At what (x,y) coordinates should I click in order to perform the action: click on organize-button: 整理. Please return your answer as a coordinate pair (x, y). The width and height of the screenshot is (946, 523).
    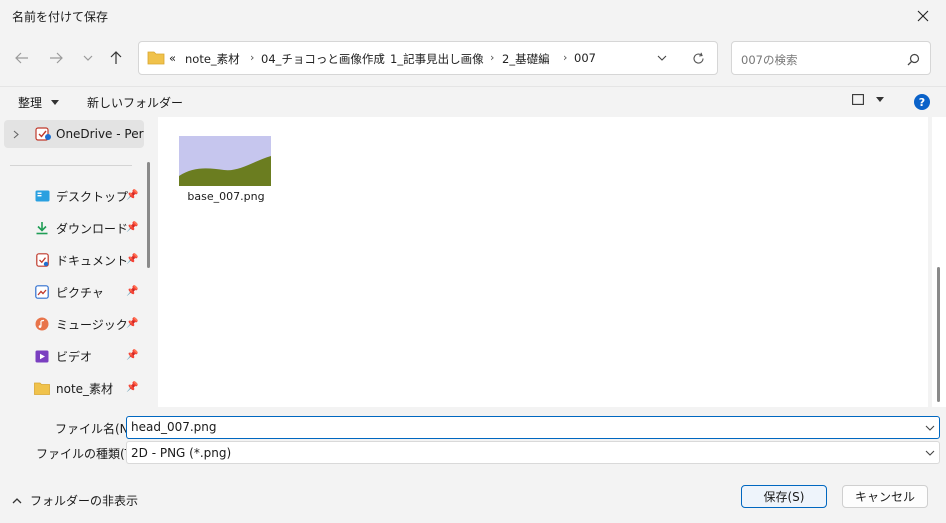
    Looking at the image, I should click on (39, 102).